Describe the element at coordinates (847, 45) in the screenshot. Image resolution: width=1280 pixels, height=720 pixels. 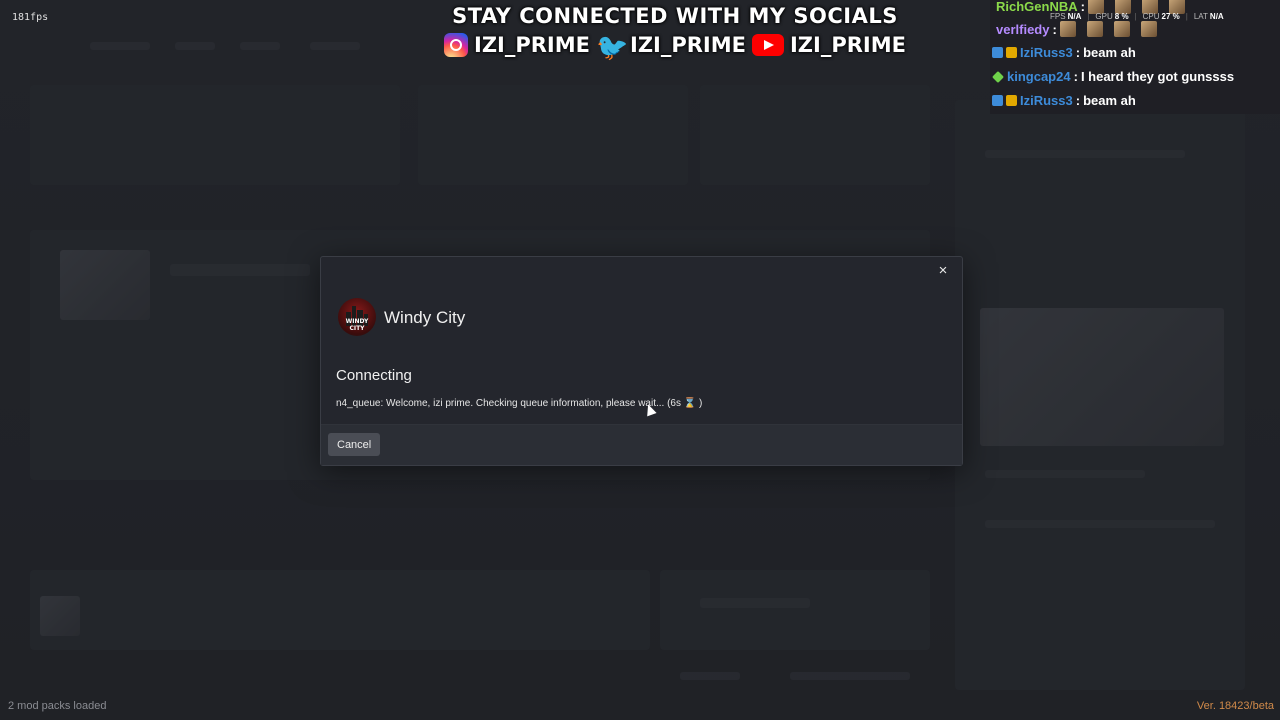
I see `youtube-handle: IZI_PRIME` at that location.